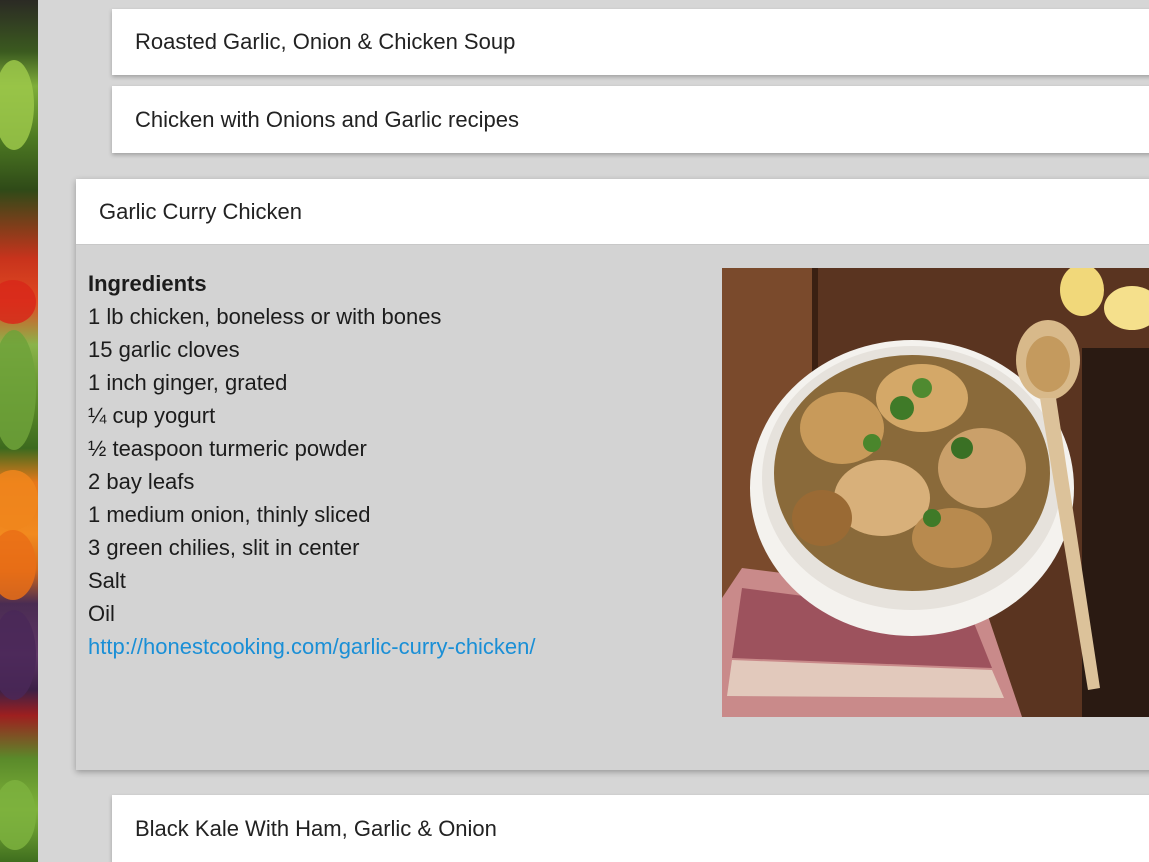 The image size is (1149, 862). What do you see at coordinates (147, 283) in the screenshot?
I see `ingredients-heading: Ingredients` at bounding box center [147, 283].